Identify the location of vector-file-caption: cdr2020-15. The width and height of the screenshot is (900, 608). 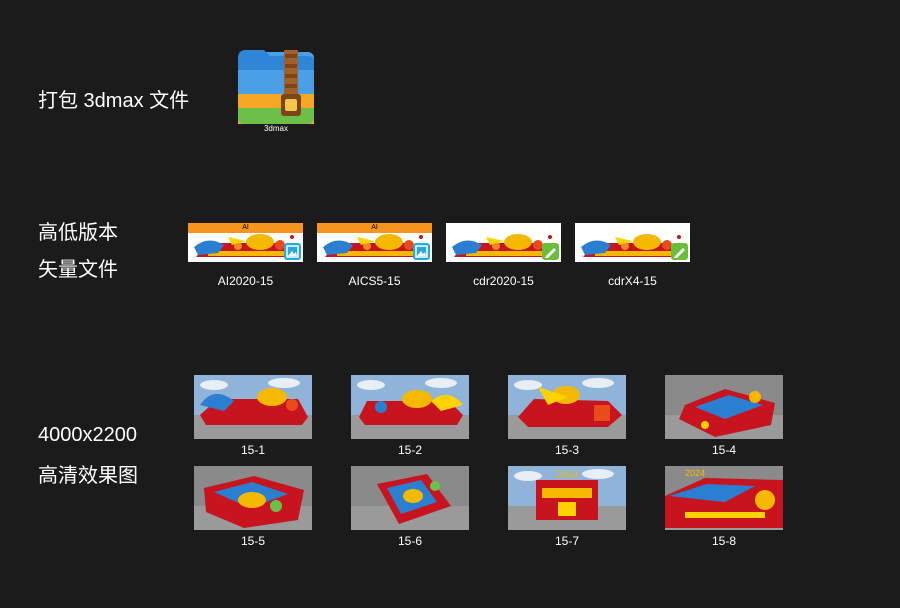
(503, 281).